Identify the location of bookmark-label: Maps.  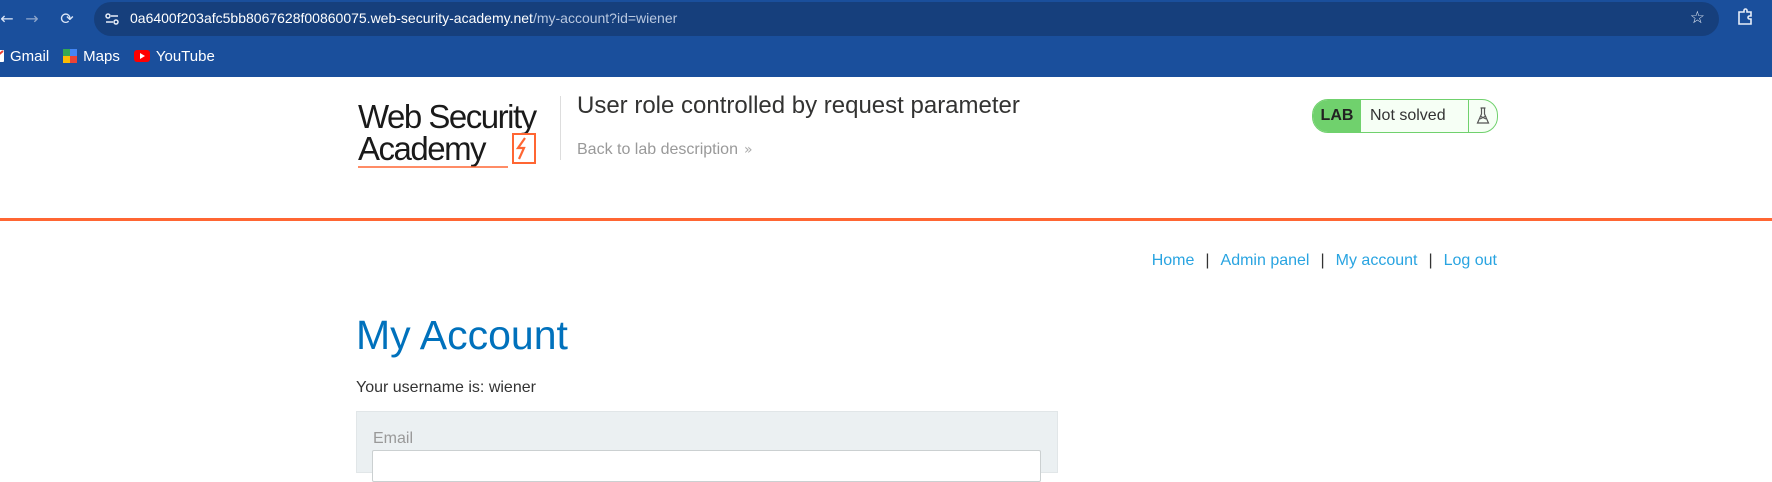
(101, 56).